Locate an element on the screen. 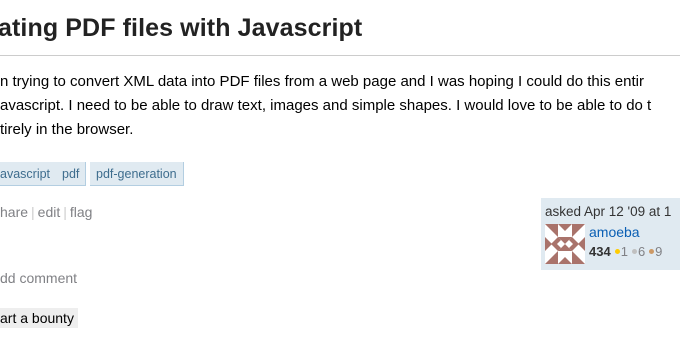  bronze-badge-count: 9 is located at coordinates (659, 251).